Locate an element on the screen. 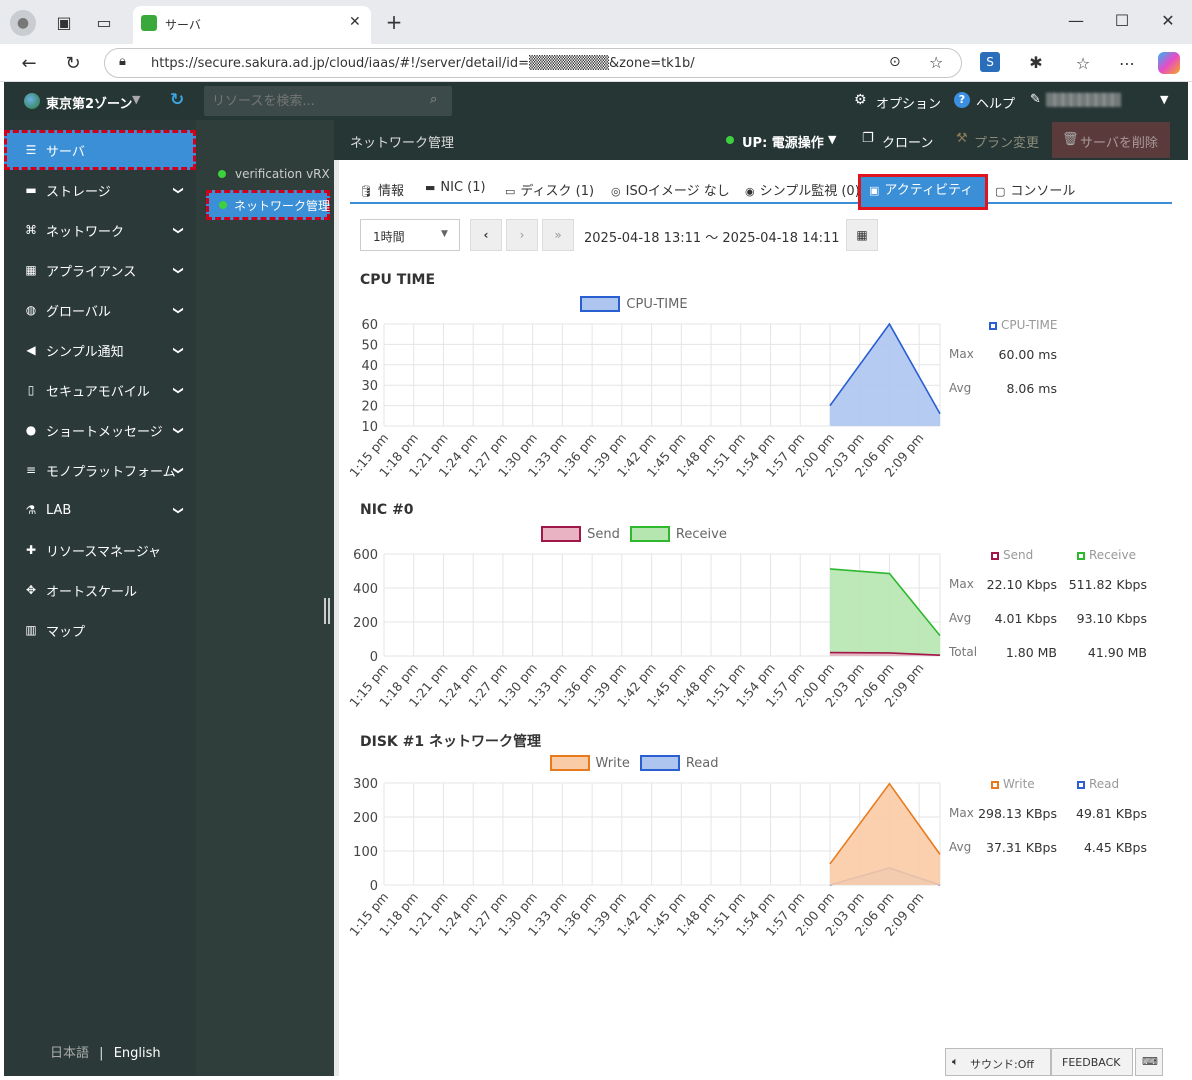 The width and height of the screenshot is (1192, 1080). options-link: オプション is located at coordinates (908, 102).